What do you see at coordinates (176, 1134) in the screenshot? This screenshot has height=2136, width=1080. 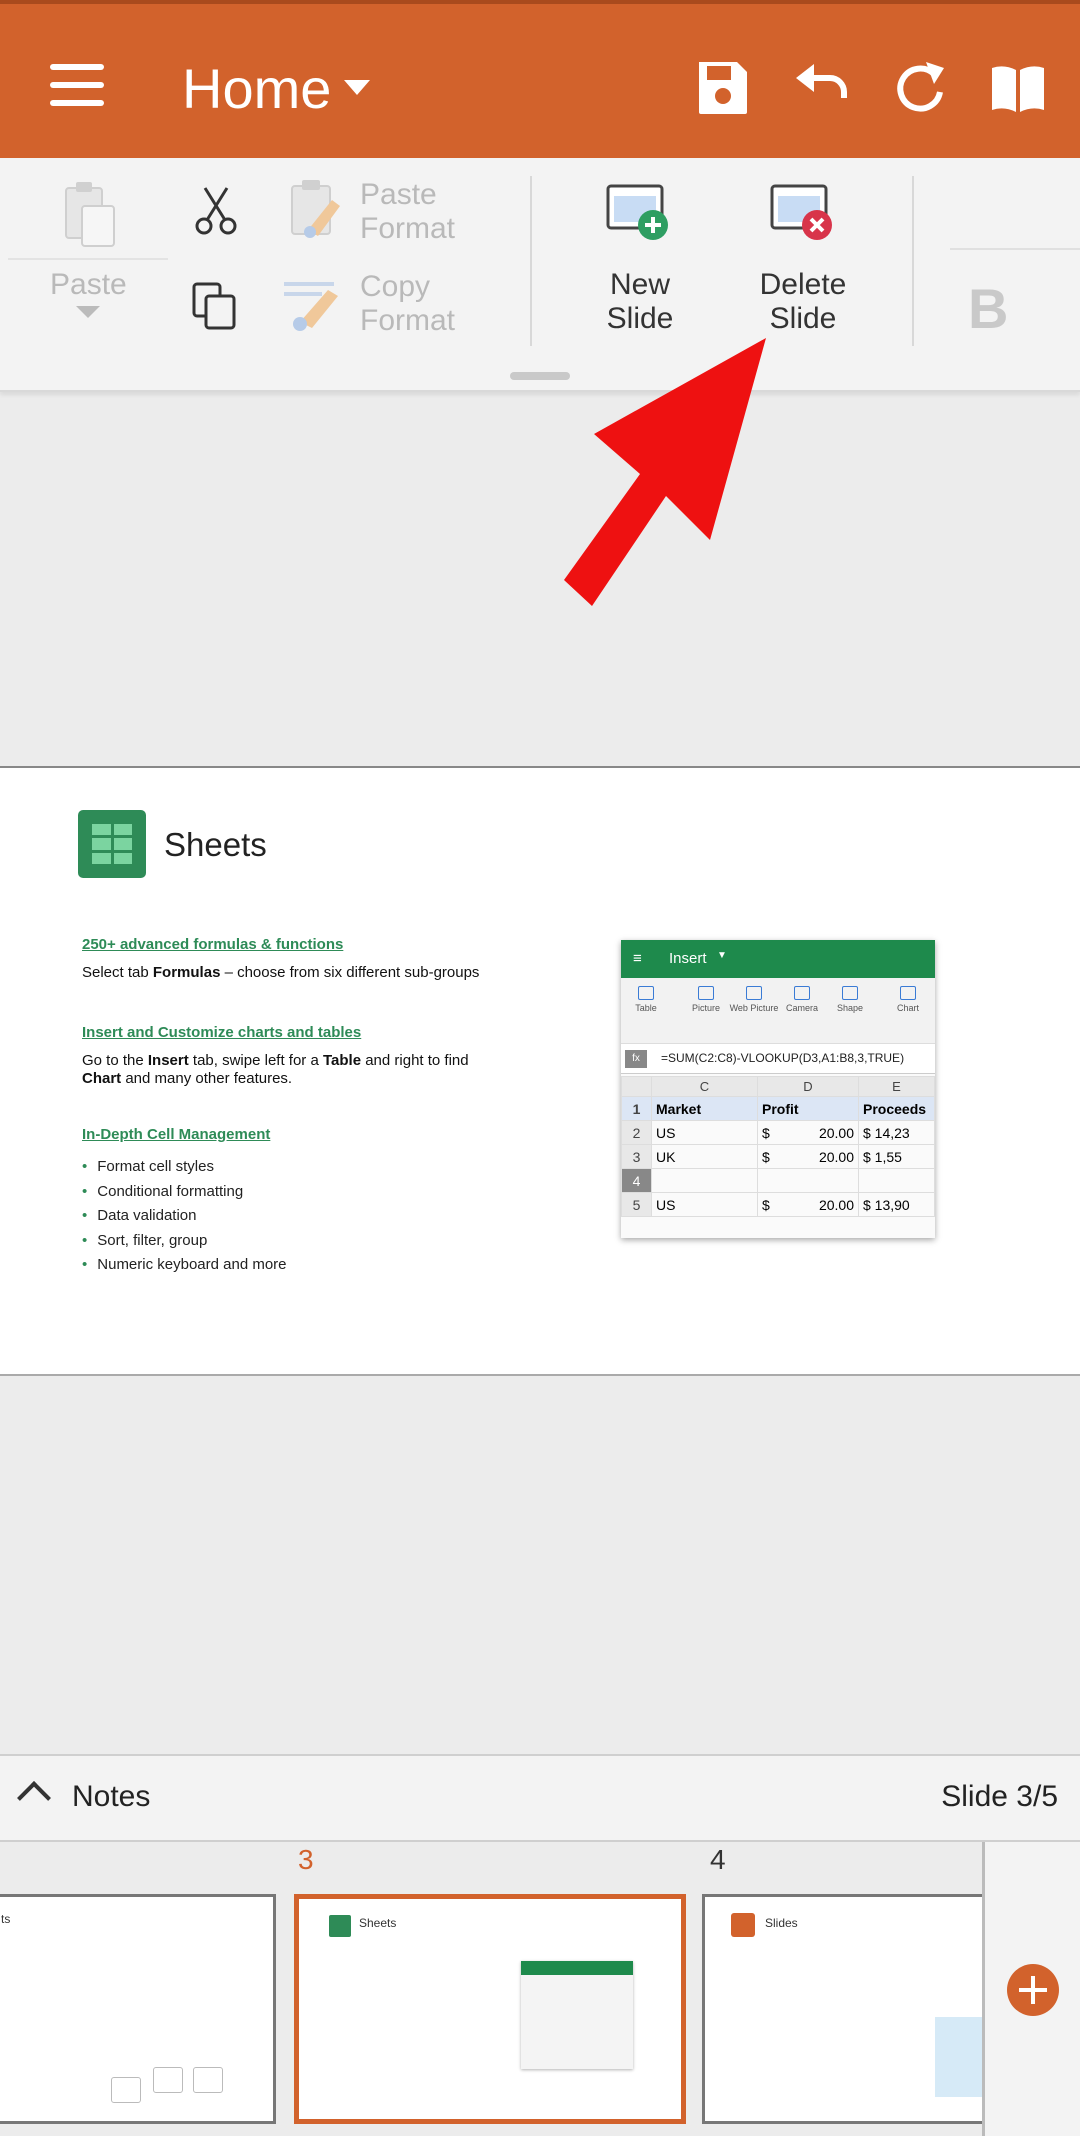 I see `section-heading: In-Depth Cell Management` at bounding box center [176, 1134].